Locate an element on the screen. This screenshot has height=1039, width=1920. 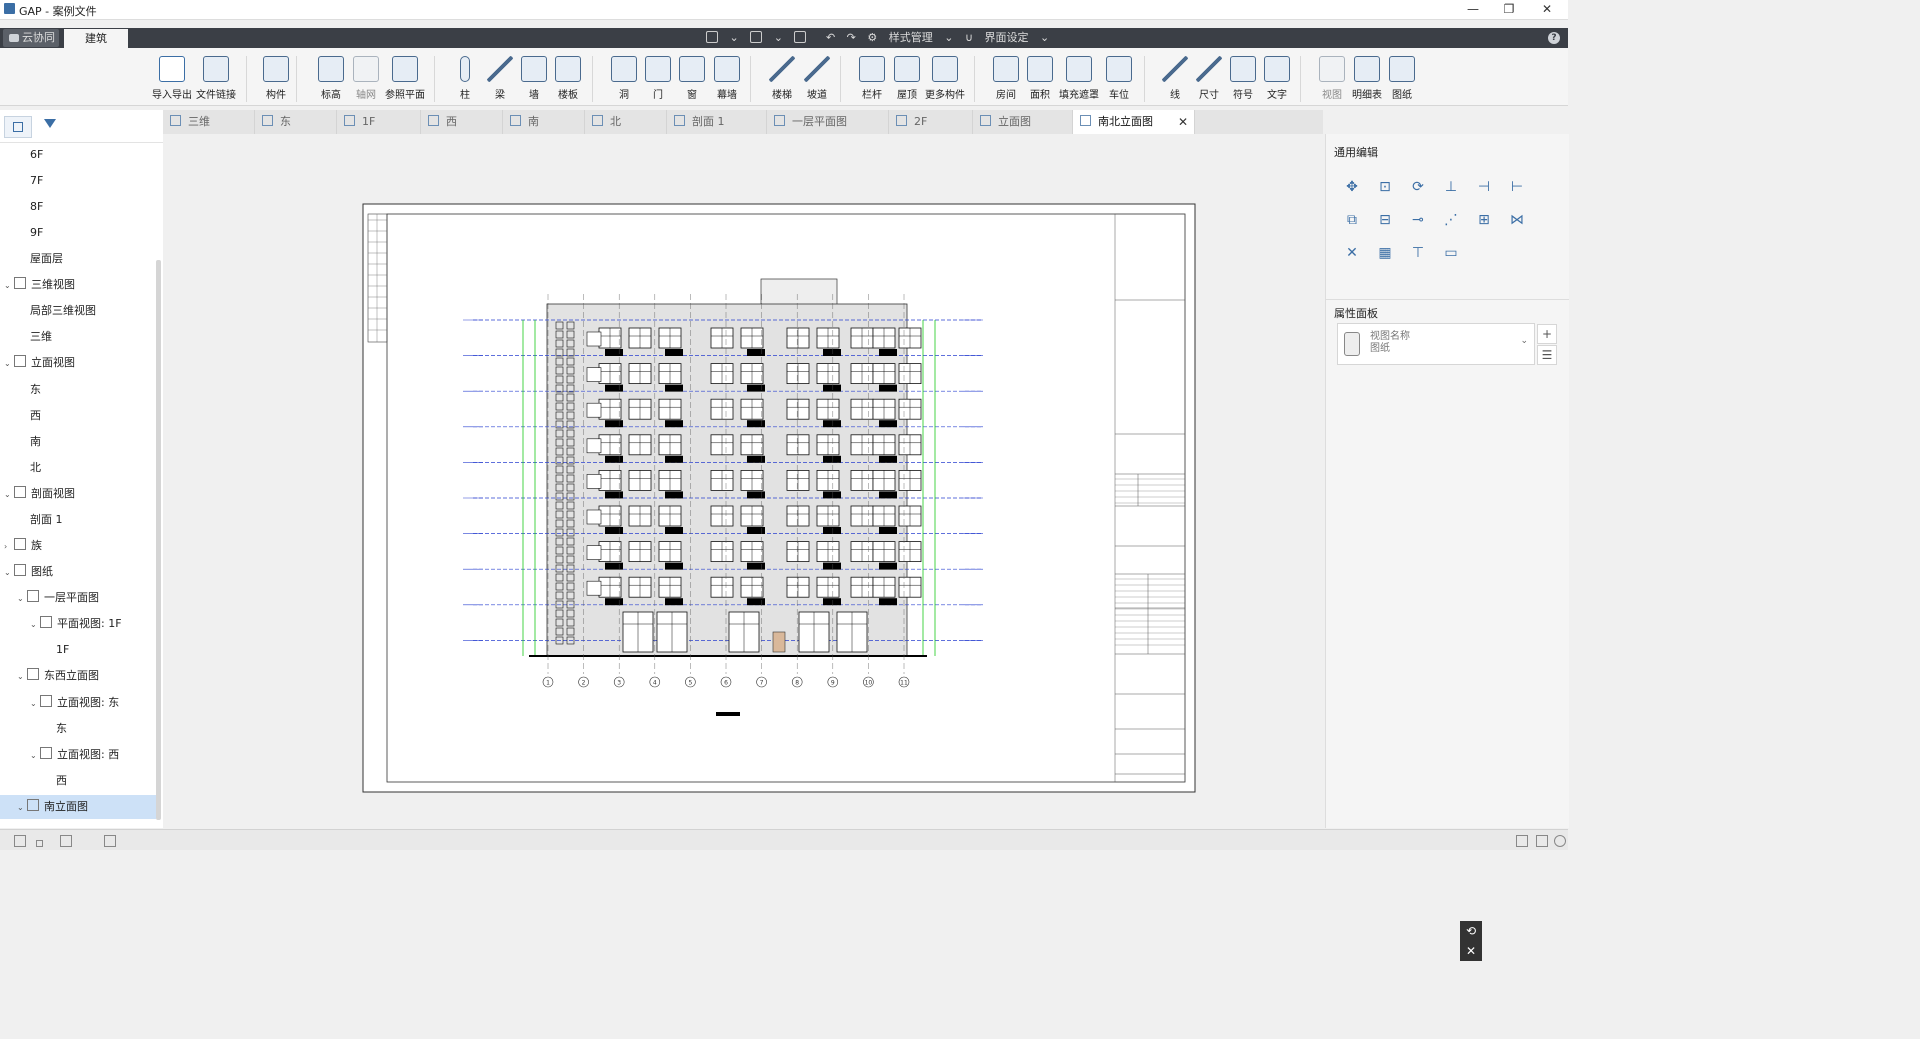
tree-node: ⌄ 剖面视图 is located at coordinates (39, 494).